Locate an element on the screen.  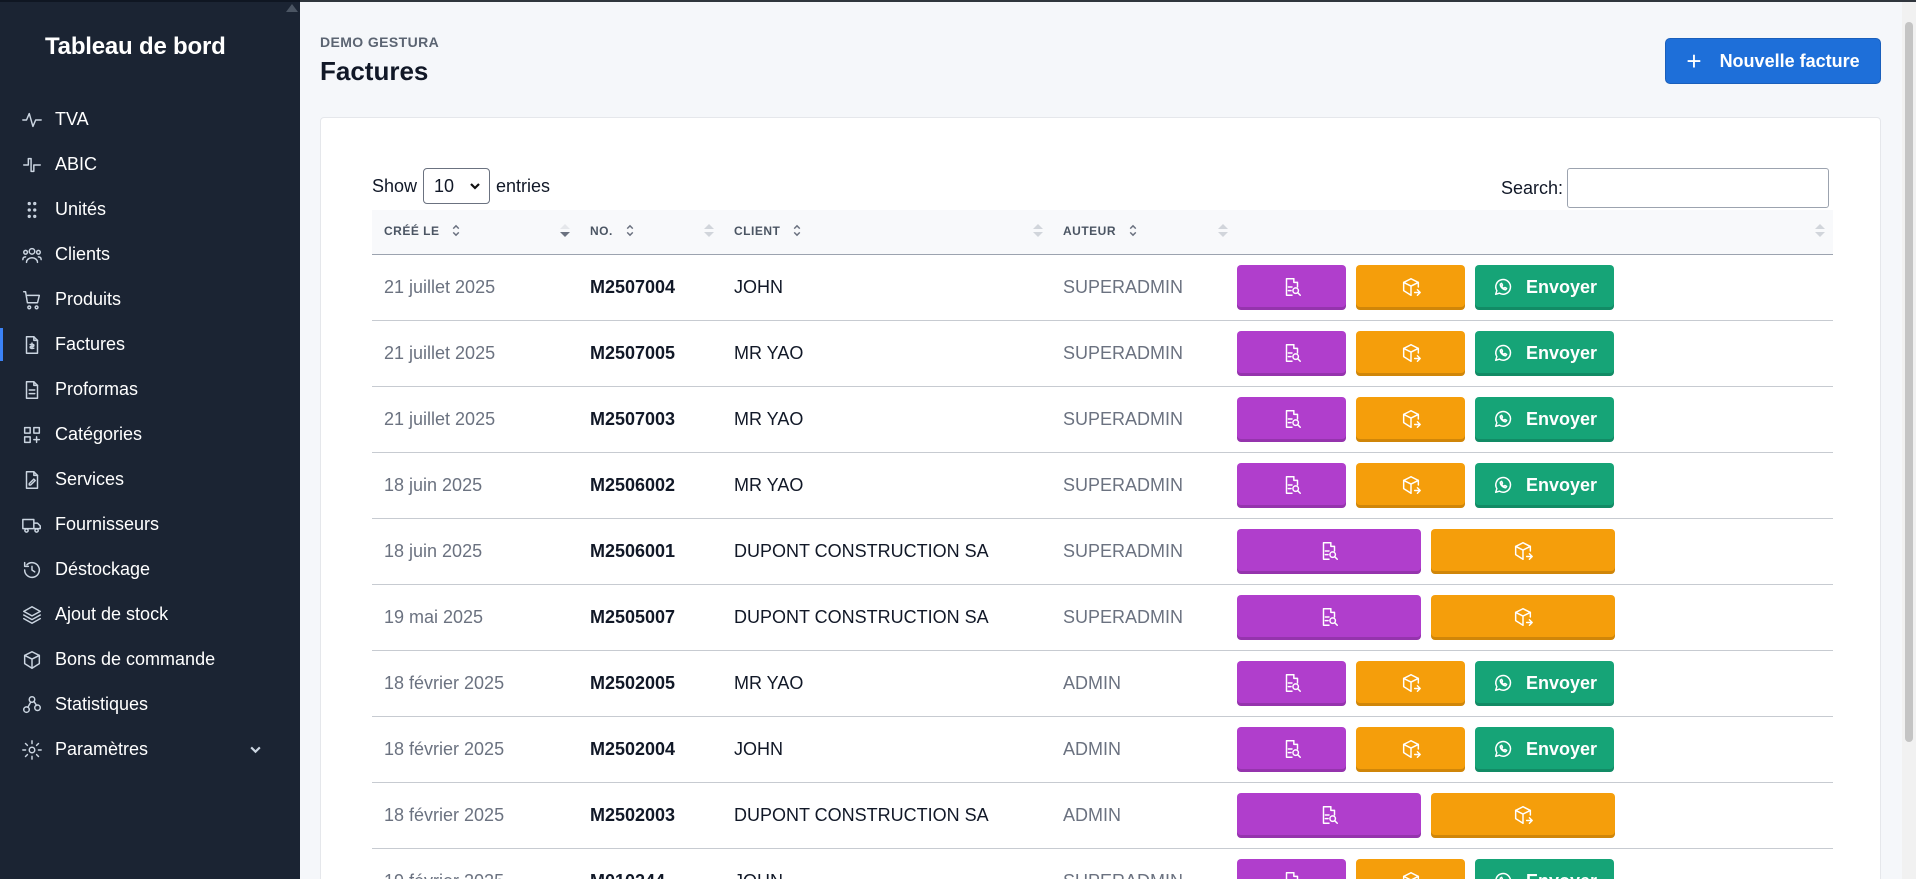
cell-created: 21 juillet 2025 is located at coordinates (440, 352).